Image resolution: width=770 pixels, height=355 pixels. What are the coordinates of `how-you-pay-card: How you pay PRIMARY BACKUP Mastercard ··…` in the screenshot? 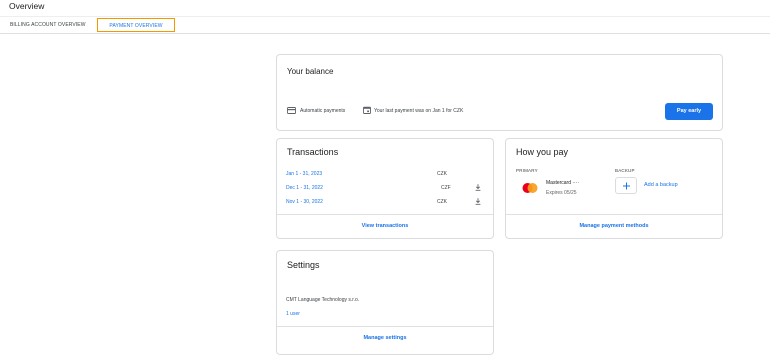 It's located at (614, 188).